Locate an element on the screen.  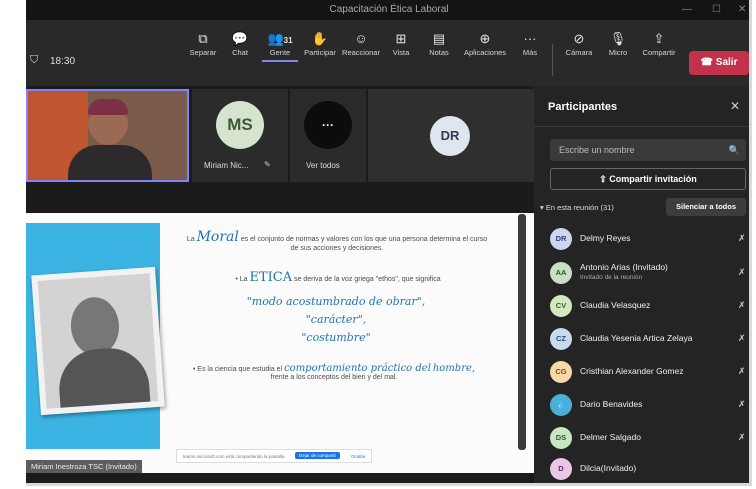
view-button: ⊞ Vista is located at coordinates (401, 43).